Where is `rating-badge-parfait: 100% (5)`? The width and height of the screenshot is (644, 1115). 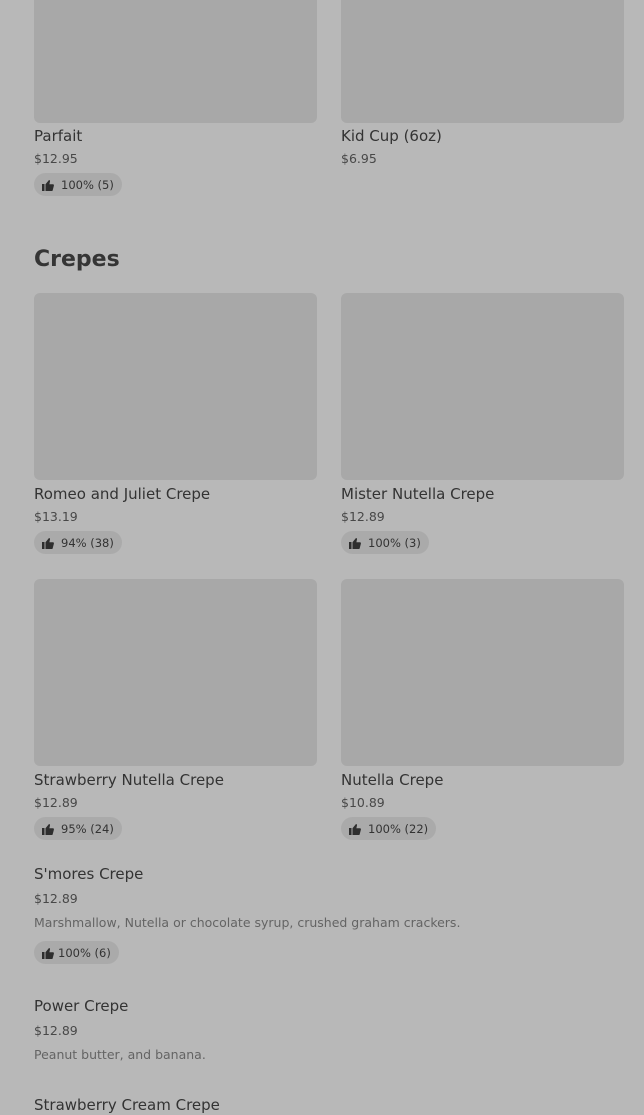
rating-badge-parfait: 100% (5) is located at coordinates (78, 184).